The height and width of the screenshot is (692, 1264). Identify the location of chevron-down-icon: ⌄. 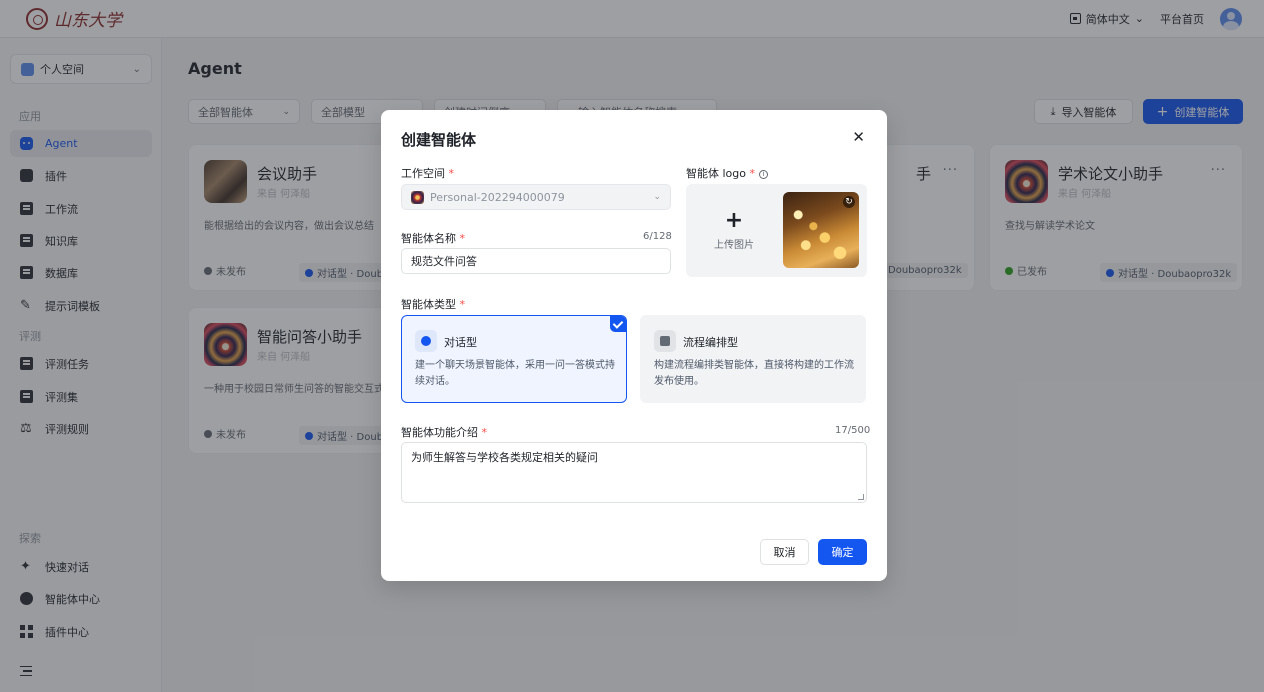
(657, 197).